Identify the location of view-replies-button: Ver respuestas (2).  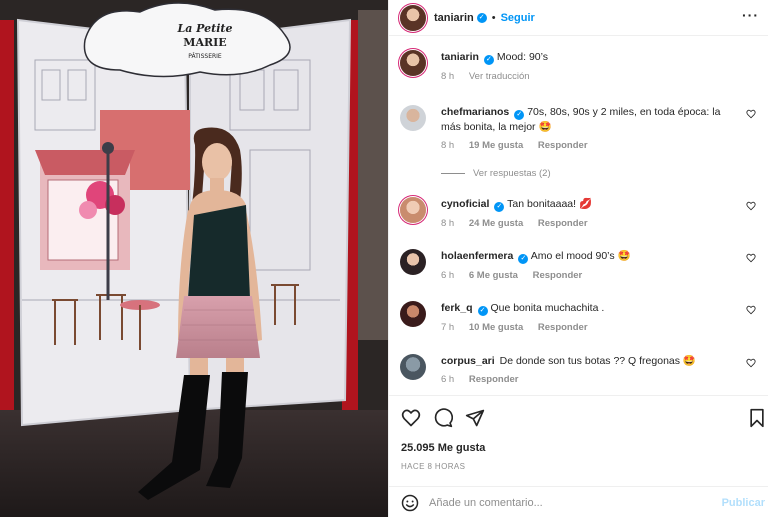
(496, 173).